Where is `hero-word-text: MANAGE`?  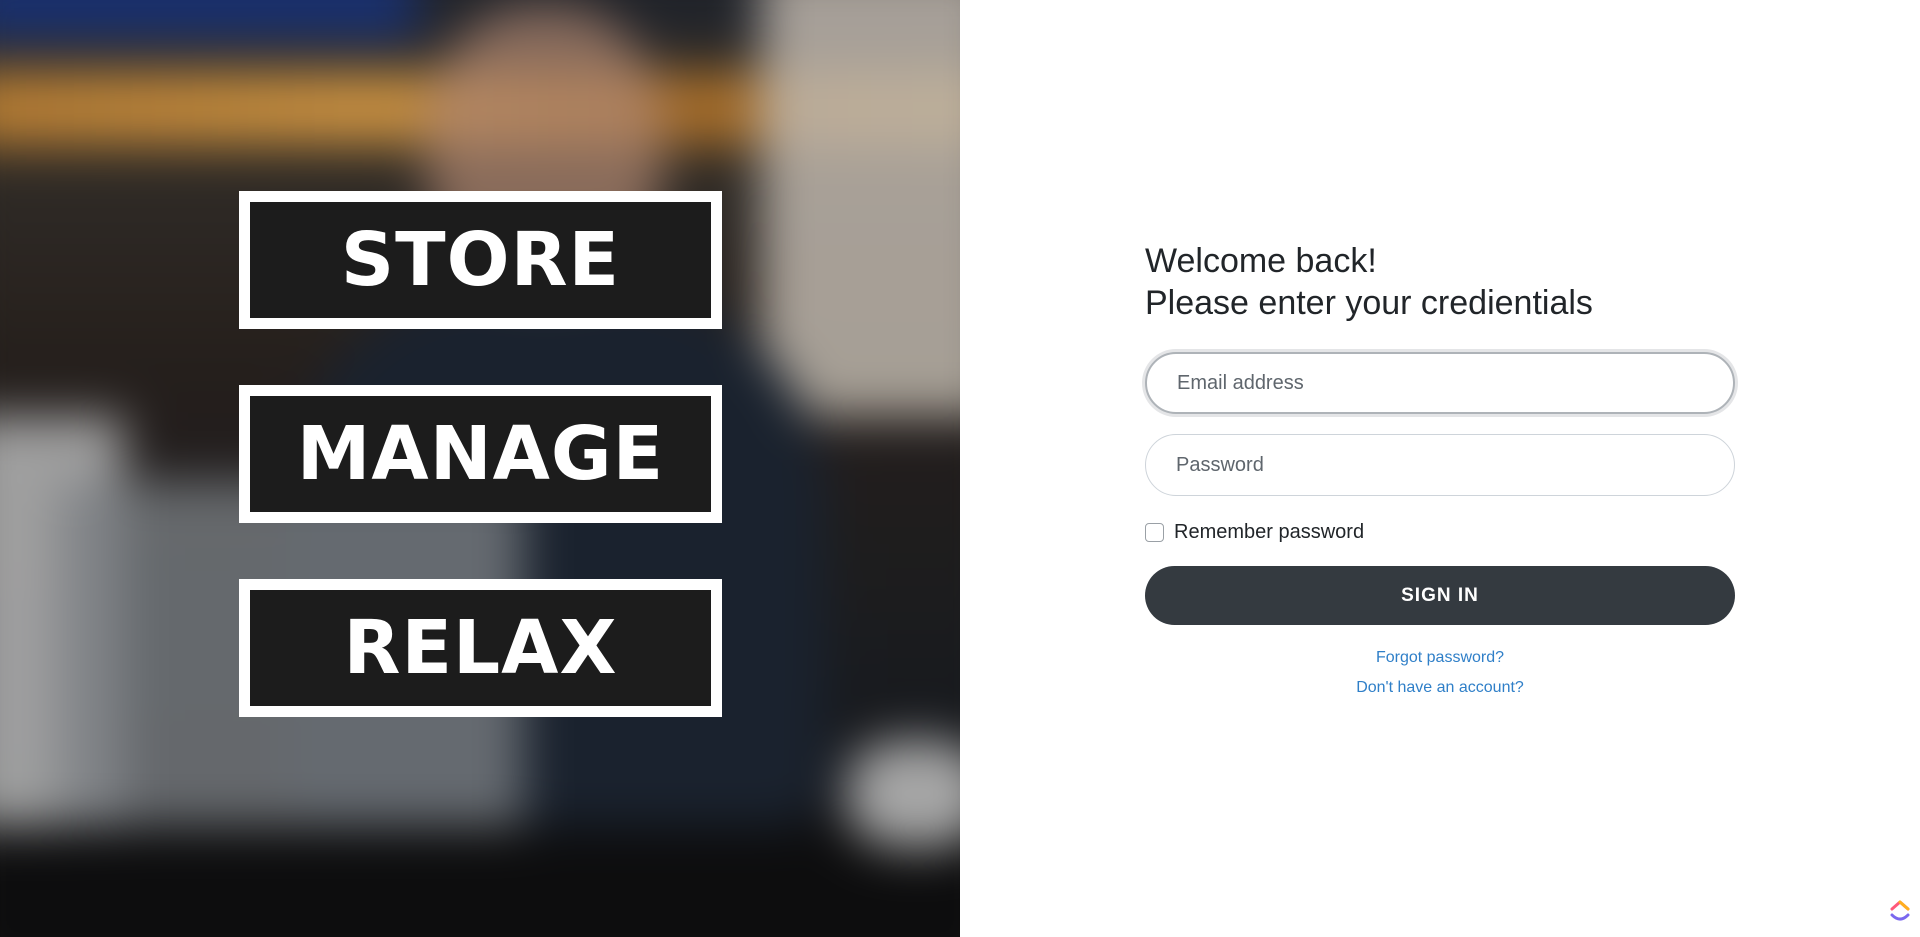 hero-word-text: MANAGE is located at coordinates (480, 454).